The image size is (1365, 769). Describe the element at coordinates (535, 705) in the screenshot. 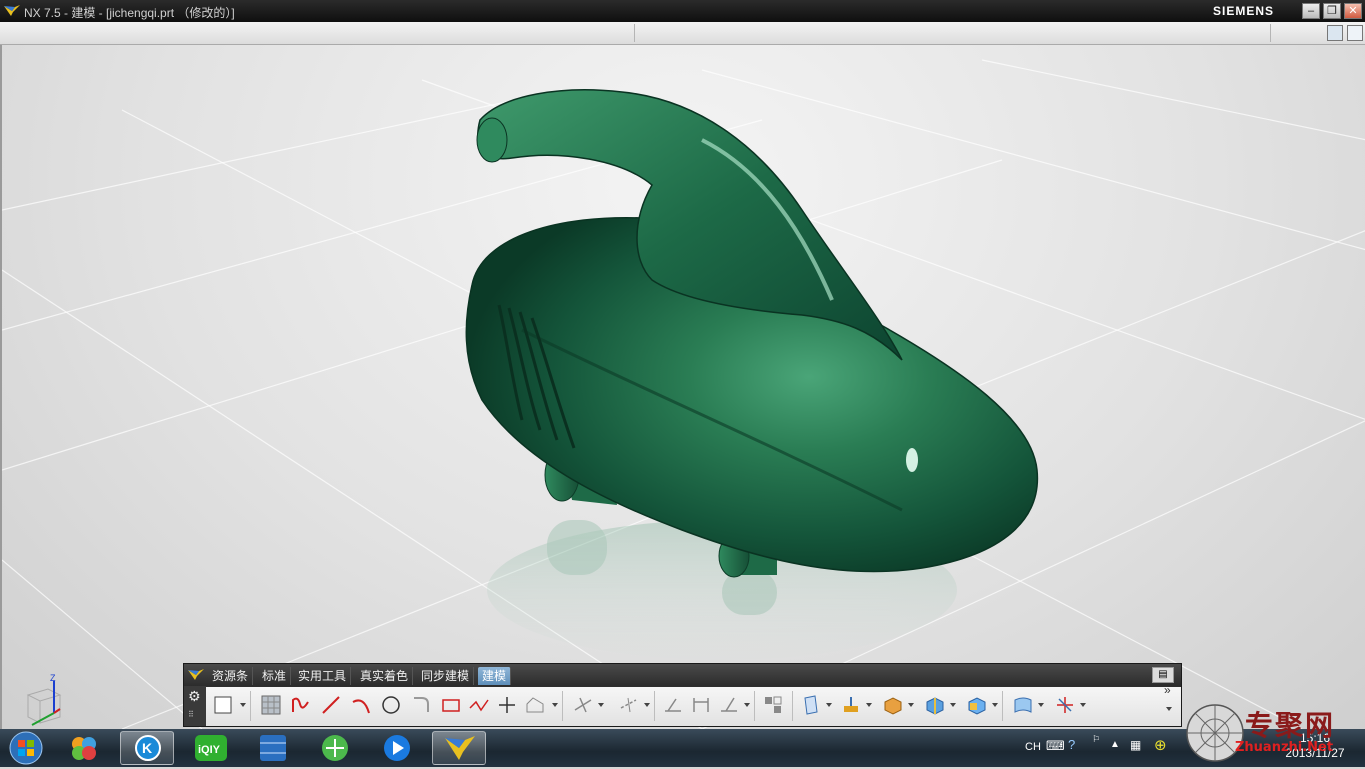

I see `offset-curve-icon` at that location.